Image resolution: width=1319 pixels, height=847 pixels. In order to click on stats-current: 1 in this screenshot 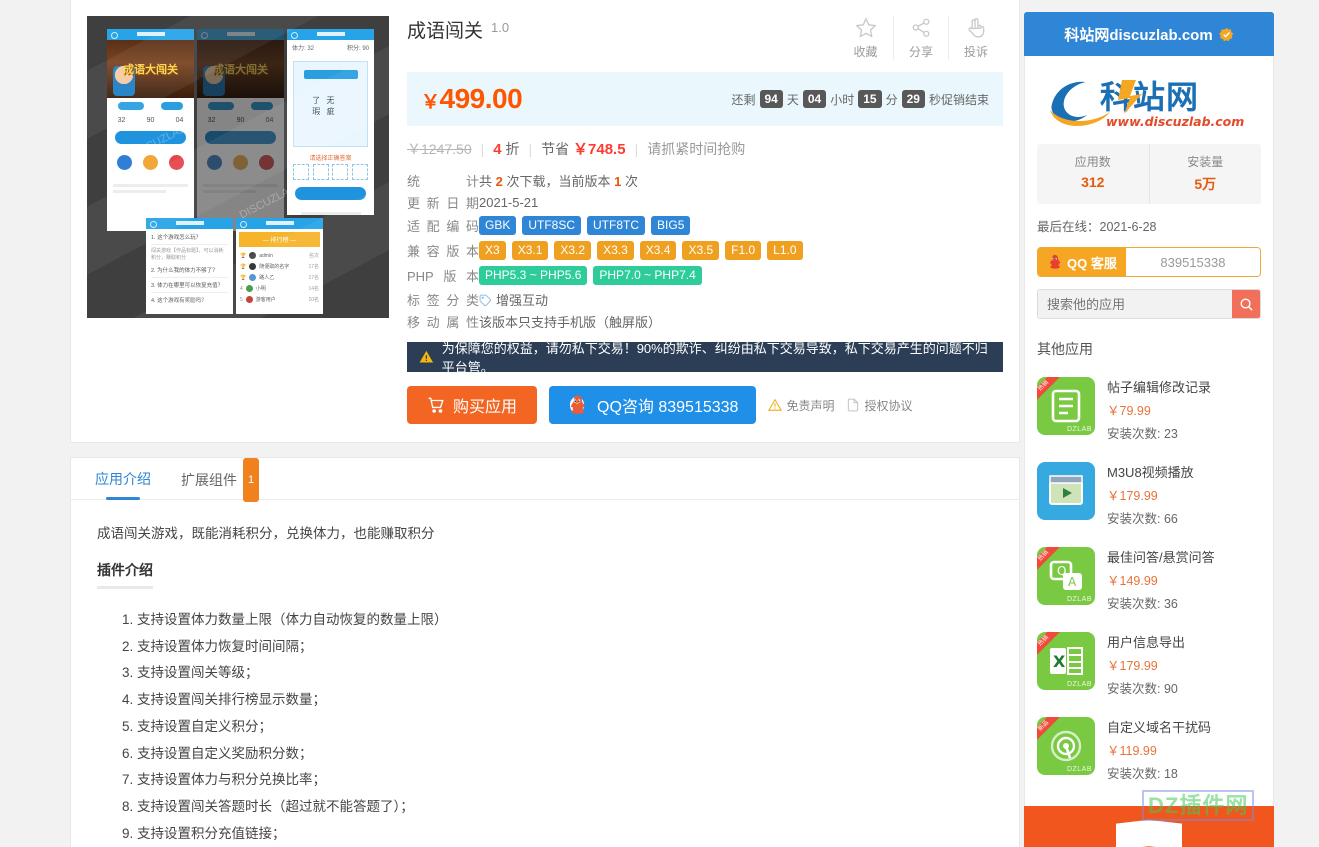, I will do `click(618, 181)`.